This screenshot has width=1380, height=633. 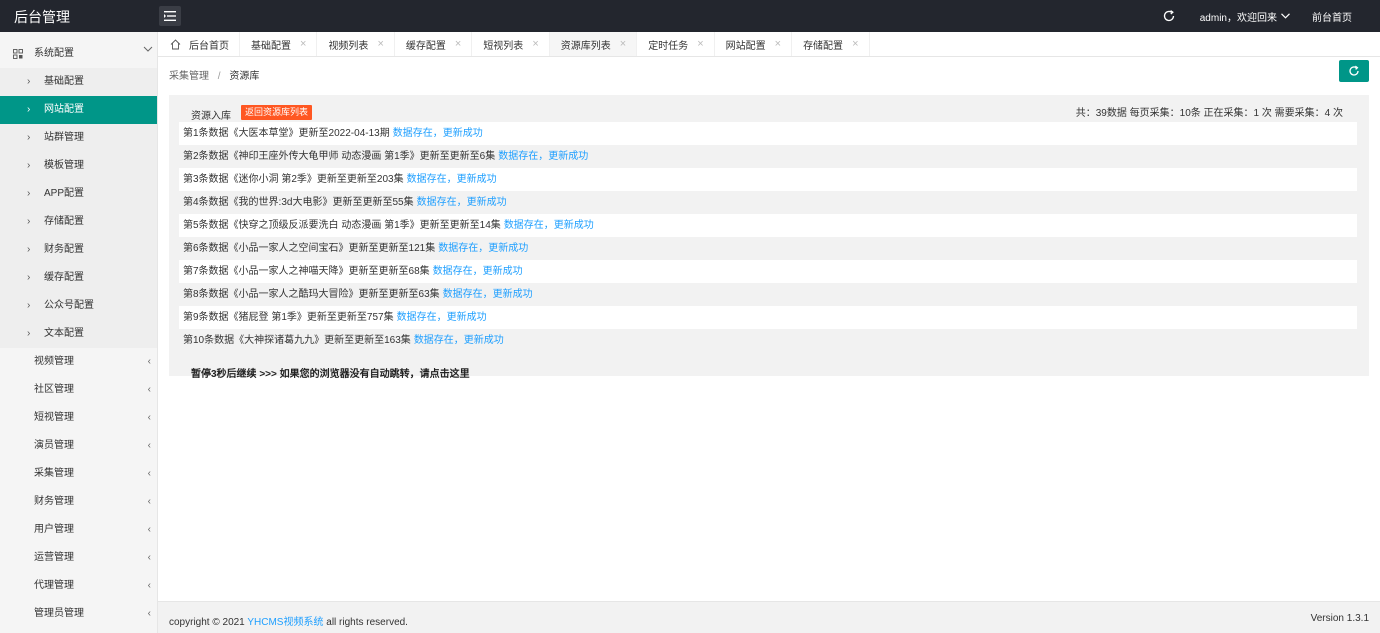 What do you see at coordinates (148, 49) in the screenshot?
I see `chevron-down-icon` at bounding box center [148, 49].